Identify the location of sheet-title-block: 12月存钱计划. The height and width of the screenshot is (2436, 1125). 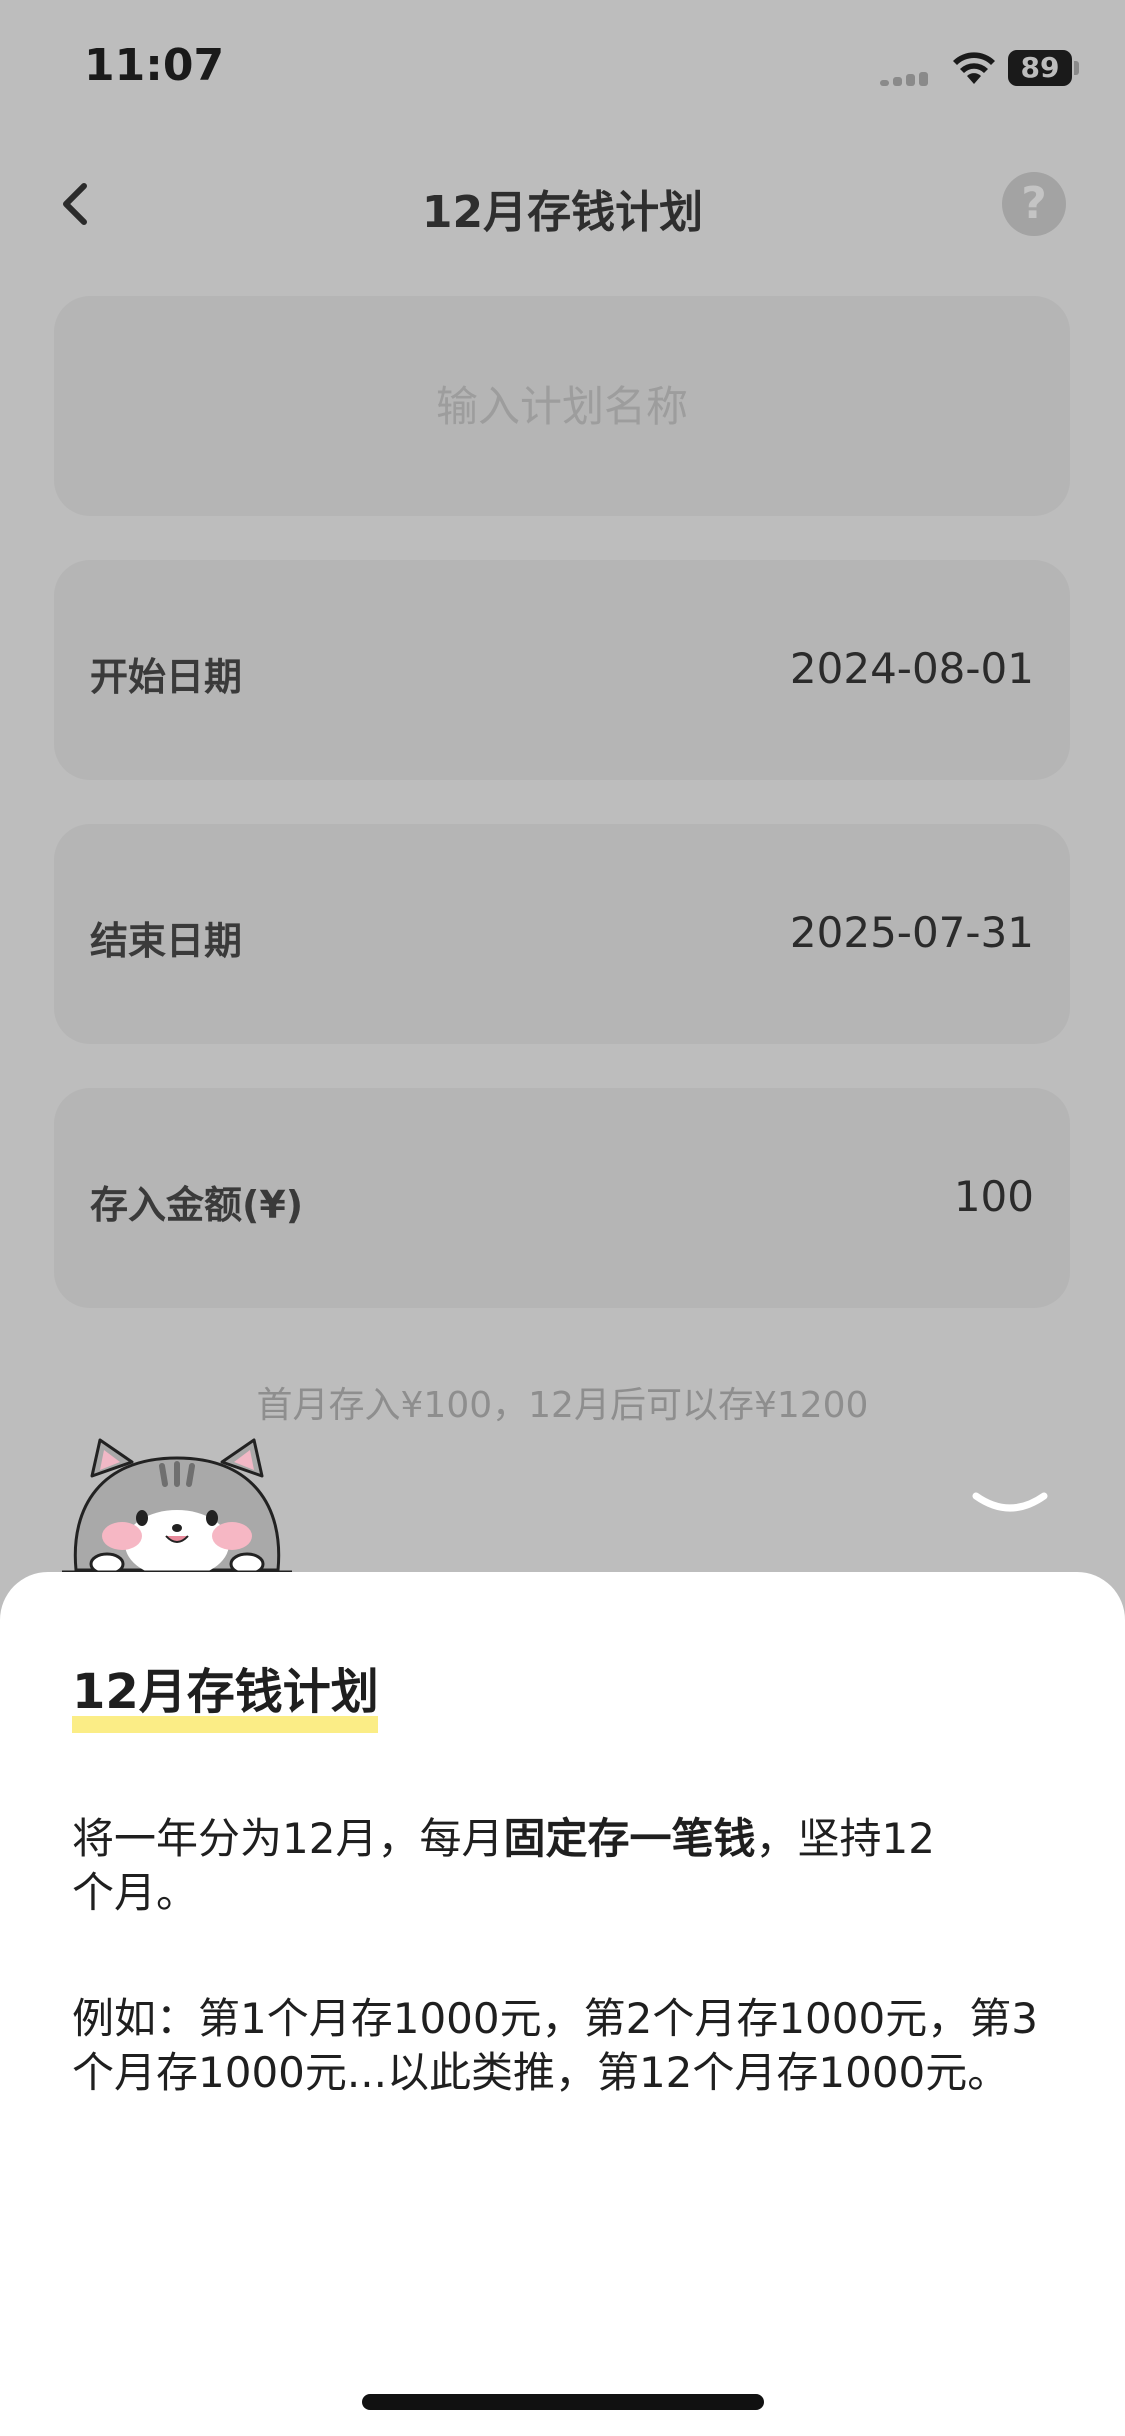
(225, 1687).